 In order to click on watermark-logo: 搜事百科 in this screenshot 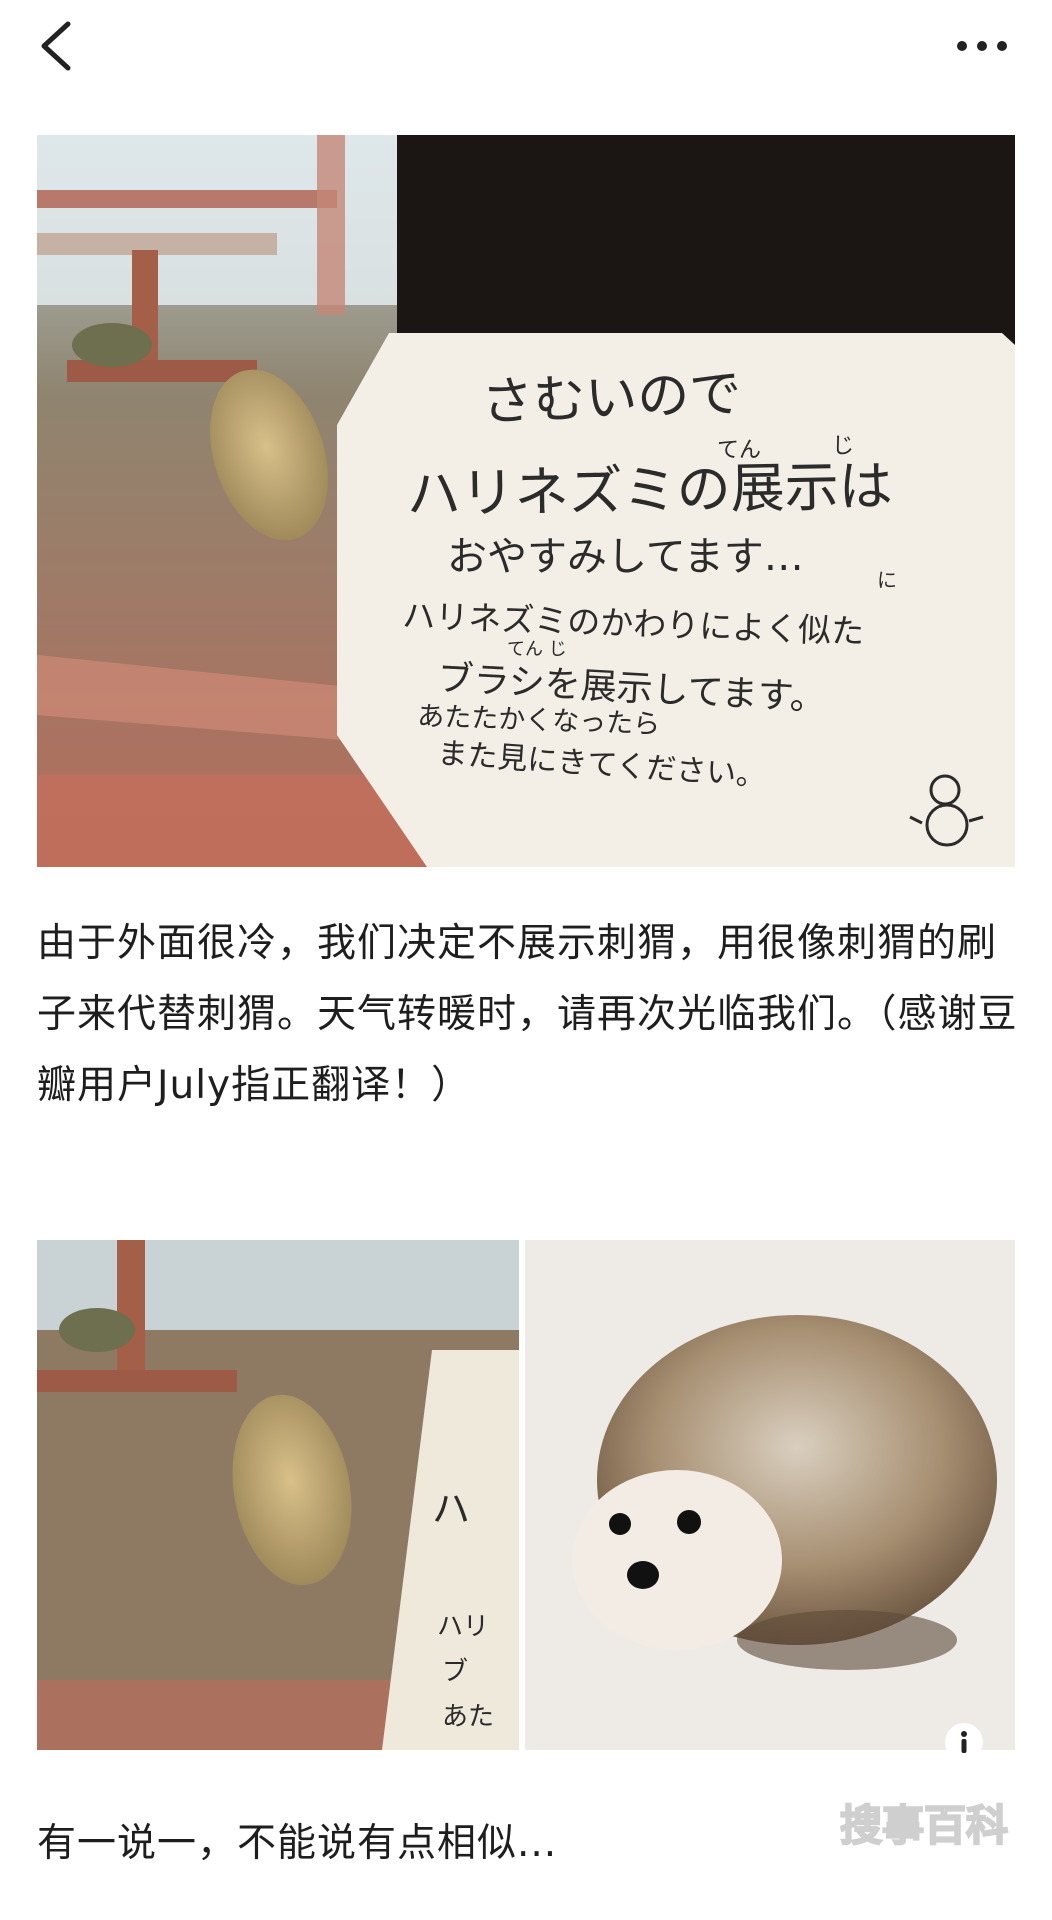, I will do `click(932, 1825)`.